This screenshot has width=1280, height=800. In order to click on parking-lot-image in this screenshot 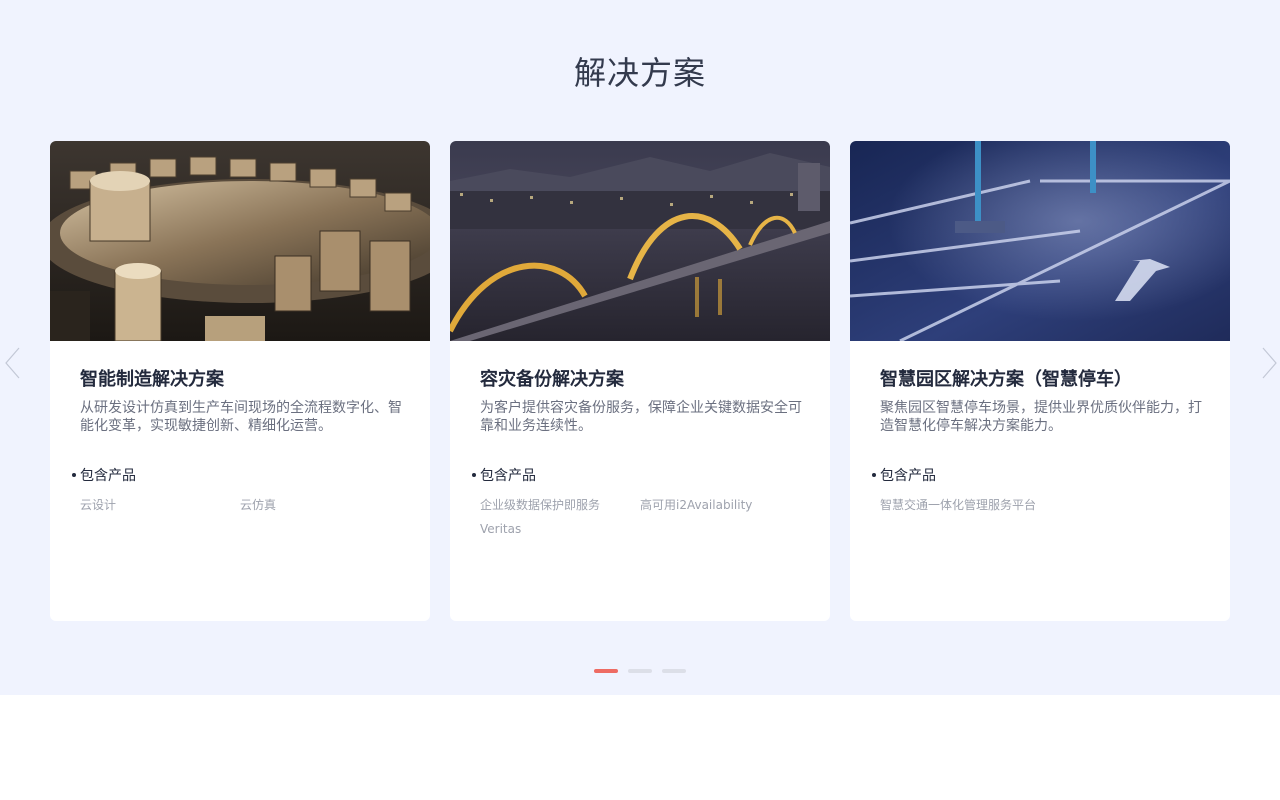, I will do `click(1040, 241)`.